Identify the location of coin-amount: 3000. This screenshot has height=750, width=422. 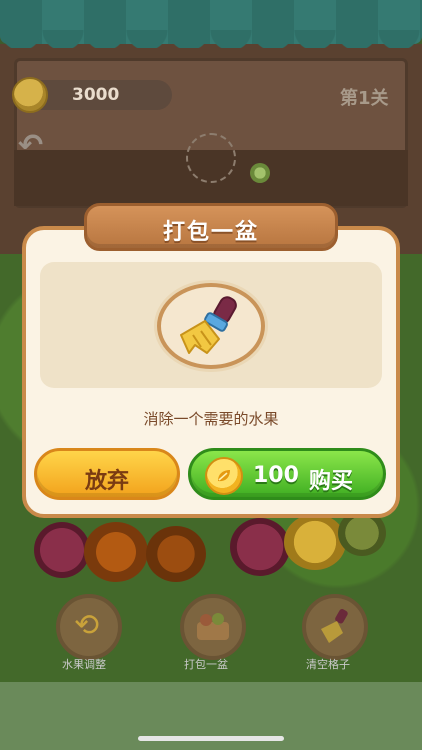
(96, 95).